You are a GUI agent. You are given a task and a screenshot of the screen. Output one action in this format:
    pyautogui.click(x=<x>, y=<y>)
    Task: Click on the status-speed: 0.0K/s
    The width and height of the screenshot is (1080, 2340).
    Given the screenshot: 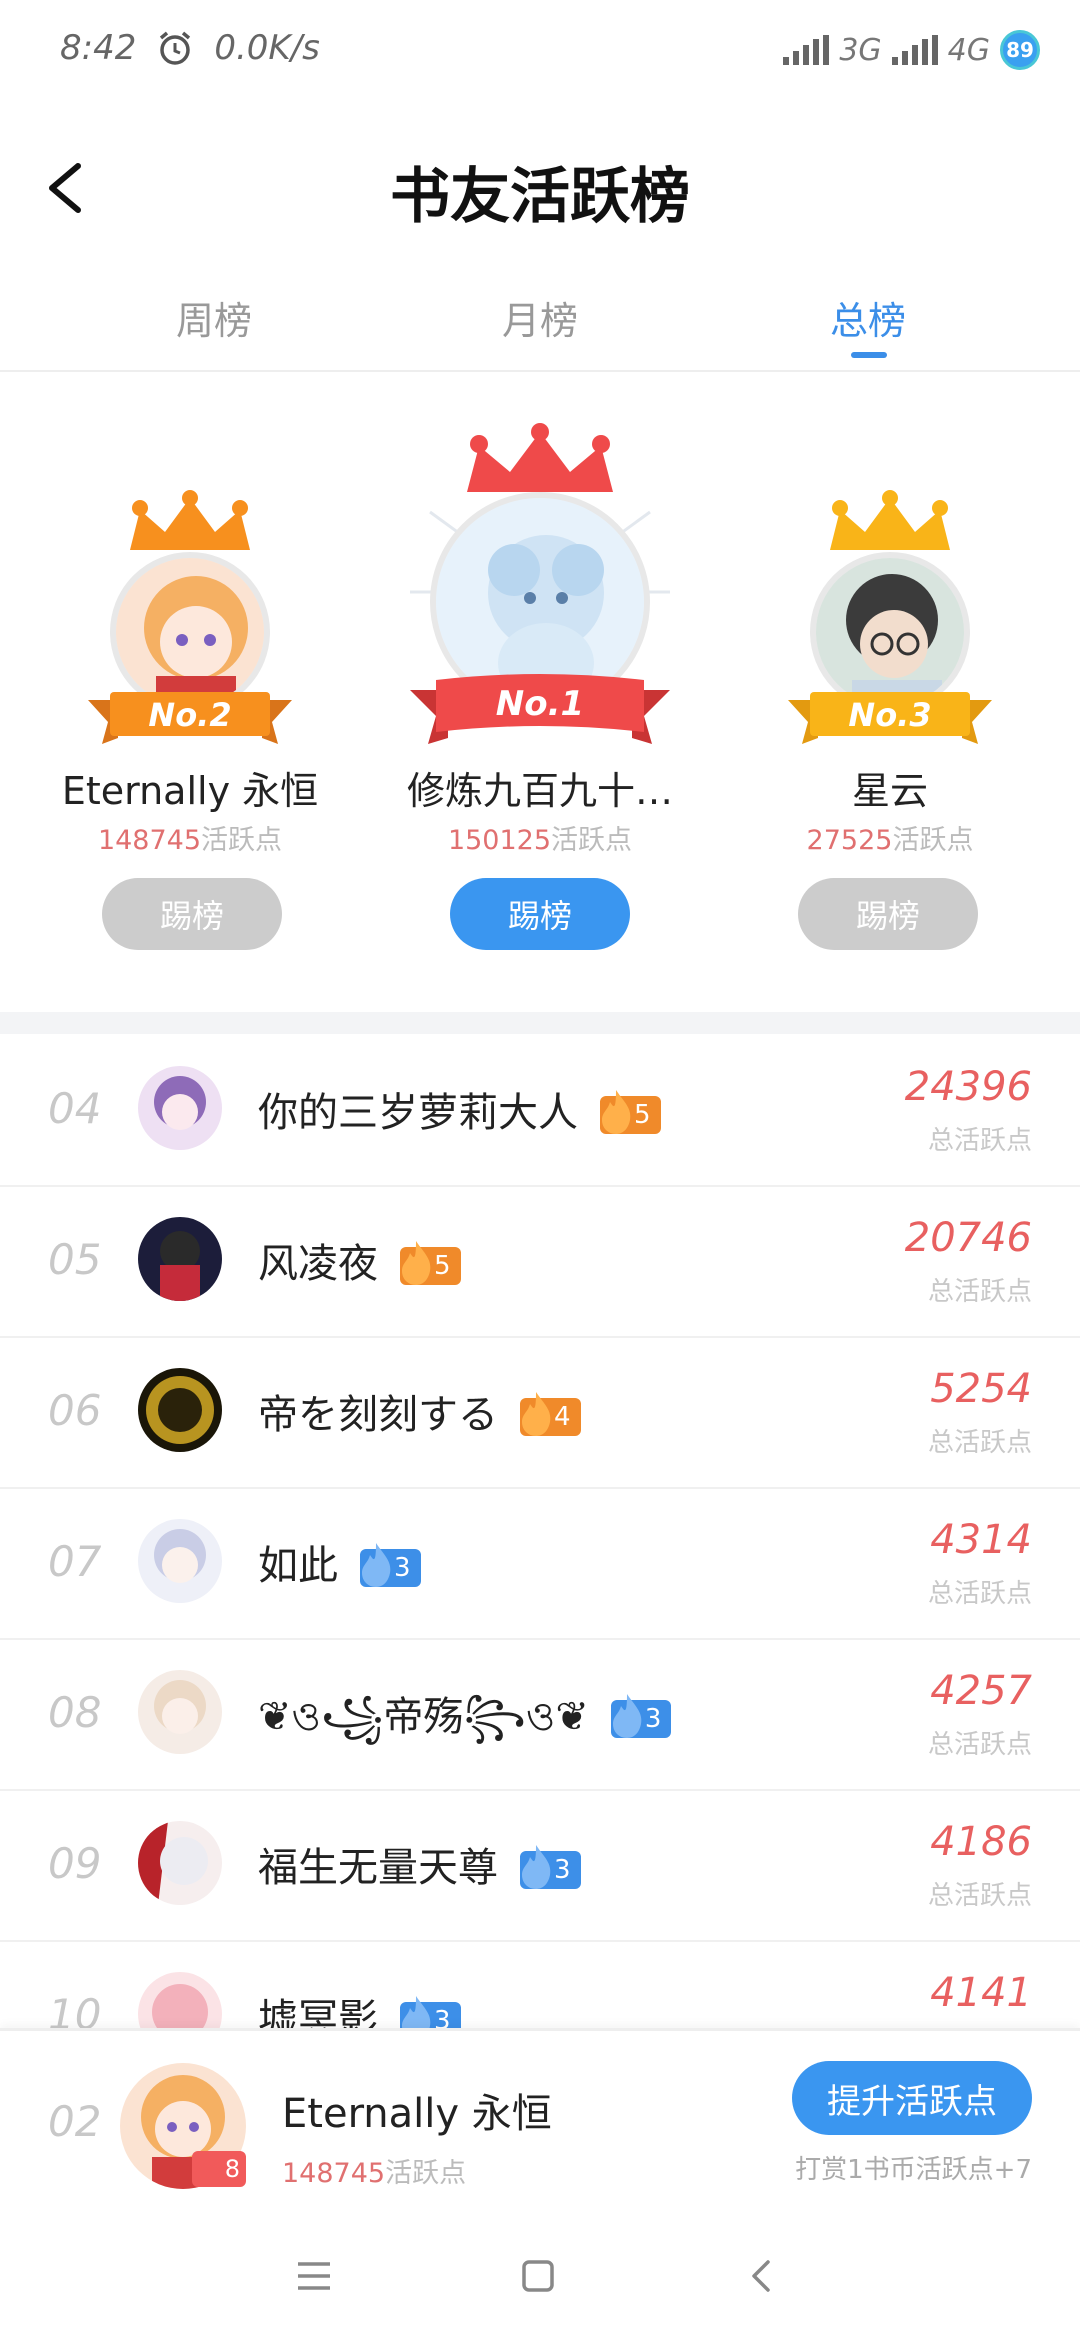 What is the action you would take?
    pyautogui.click(x=267, y=48)
    